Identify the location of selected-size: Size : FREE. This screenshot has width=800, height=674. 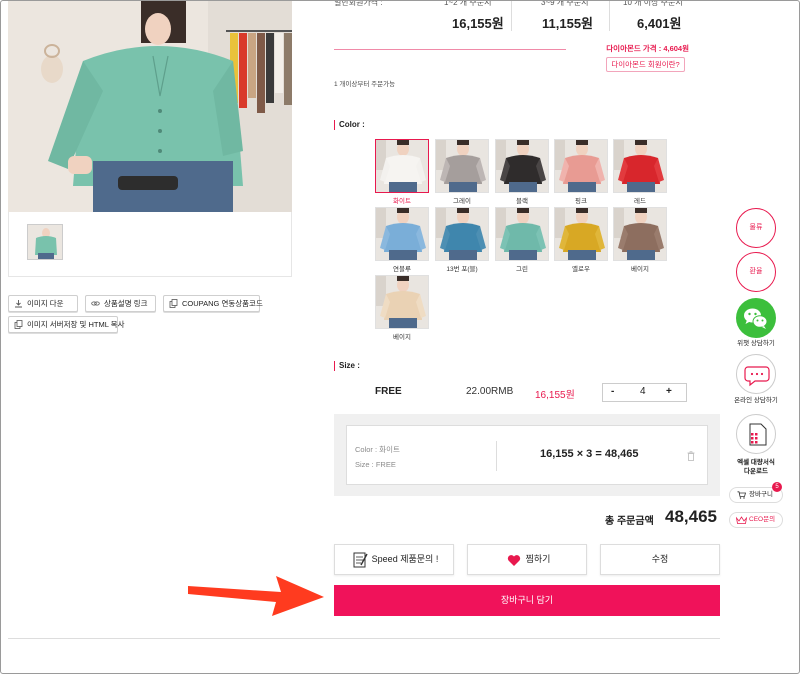
(375, 464).